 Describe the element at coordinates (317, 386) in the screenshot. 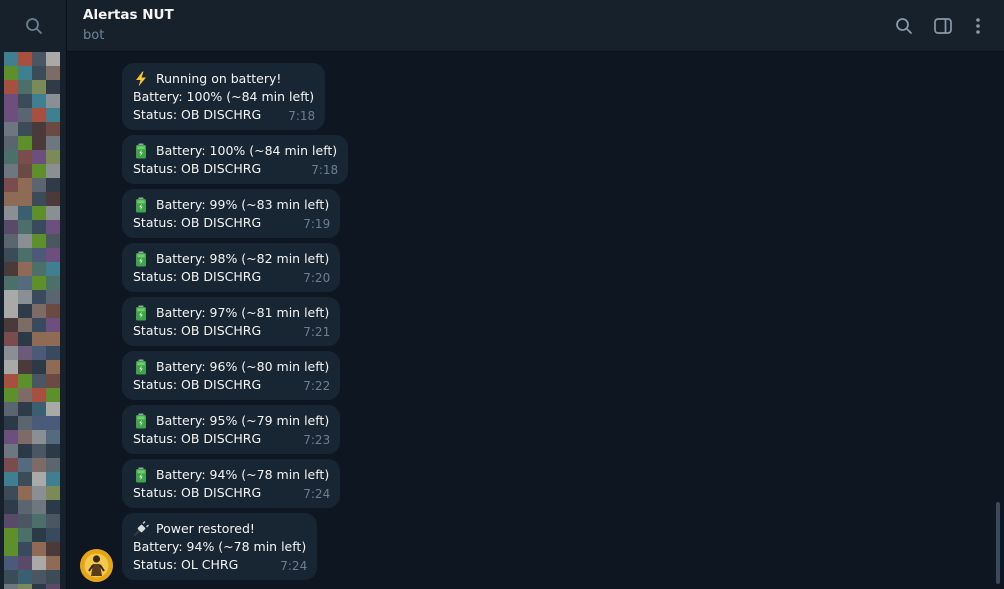

I see `message-time: 7:22` at that location.